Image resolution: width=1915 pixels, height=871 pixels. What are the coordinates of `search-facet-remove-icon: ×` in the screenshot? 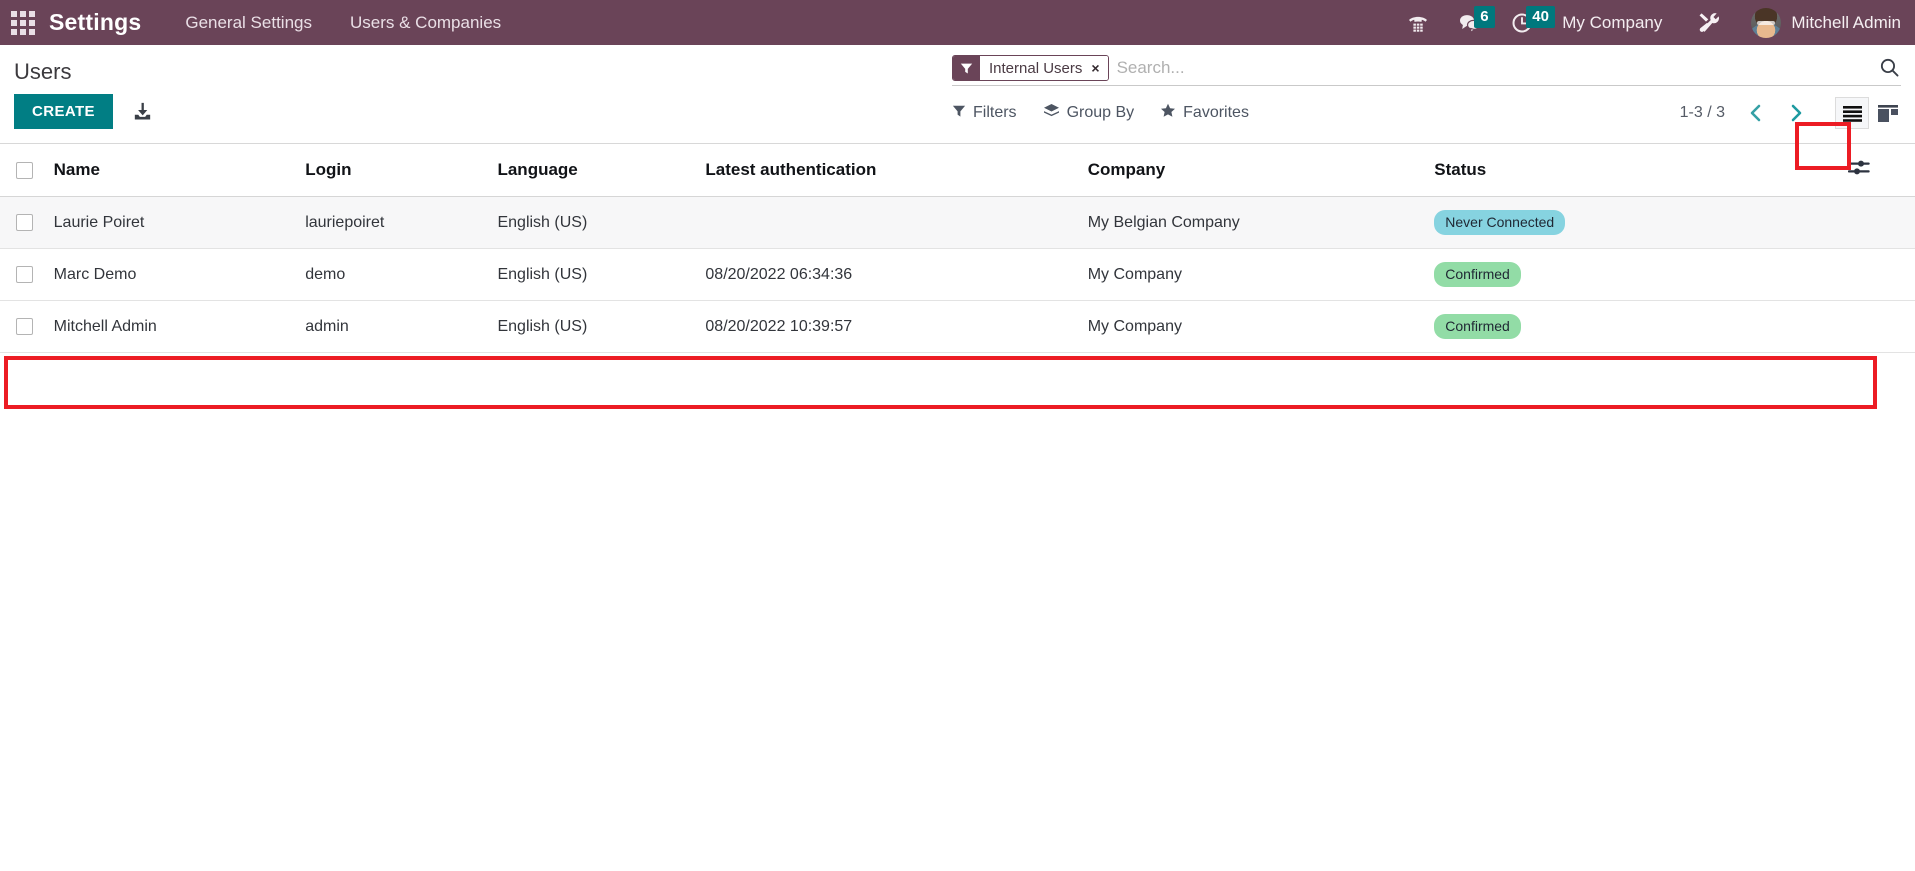 It's located at (1095, 68).